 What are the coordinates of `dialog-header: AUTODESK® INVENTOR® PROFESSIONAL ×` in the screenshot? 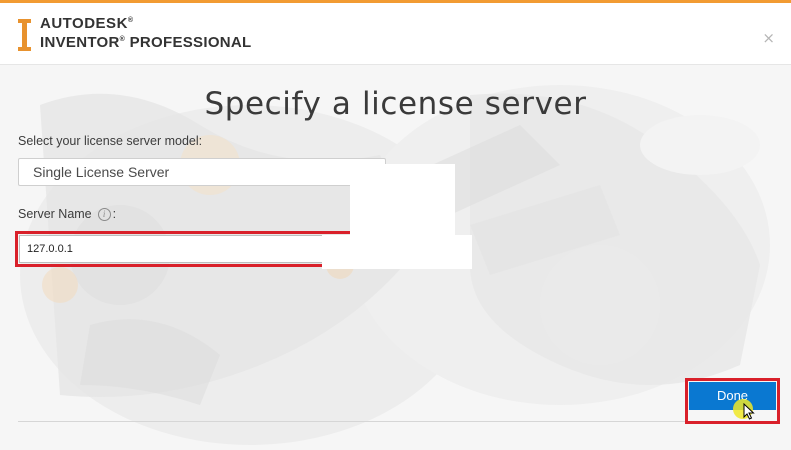 It's located at (395, 34).